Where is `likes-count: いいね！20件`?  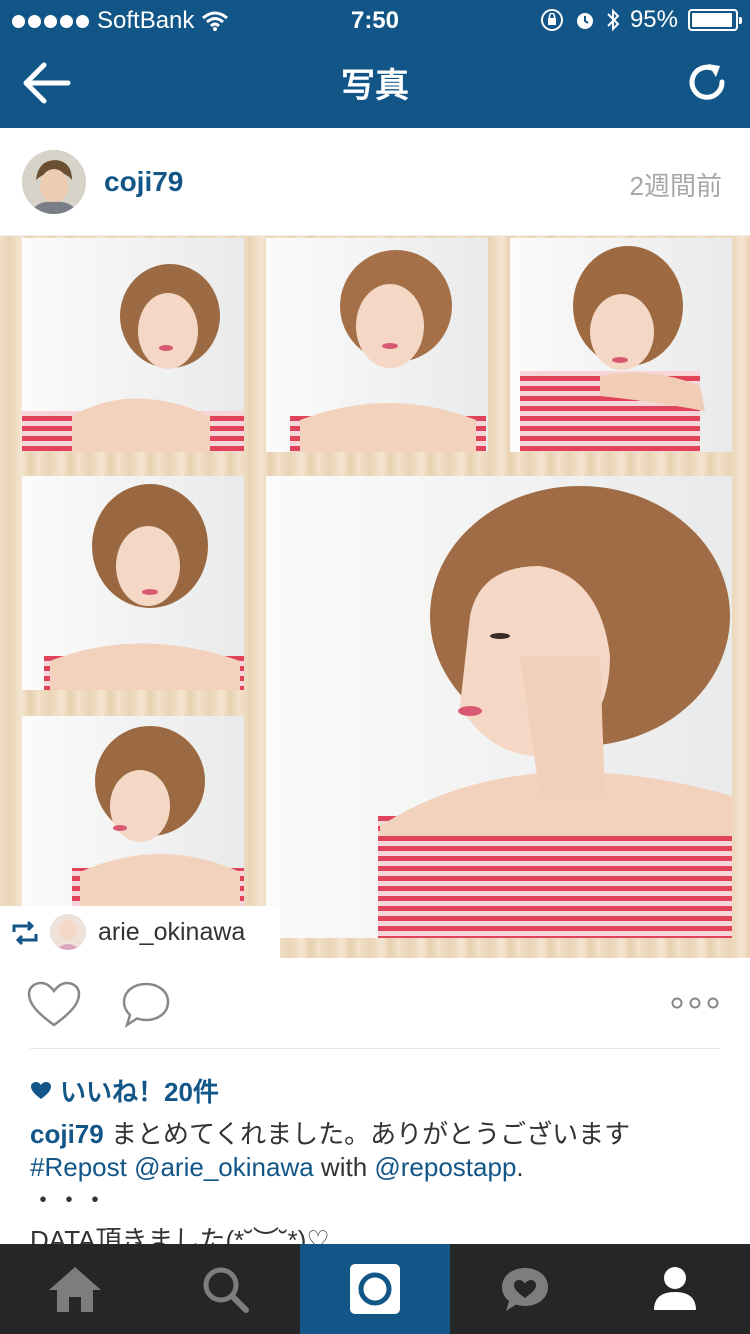
likes-count: いいね！20件 is located at coordinates (124, 1090).